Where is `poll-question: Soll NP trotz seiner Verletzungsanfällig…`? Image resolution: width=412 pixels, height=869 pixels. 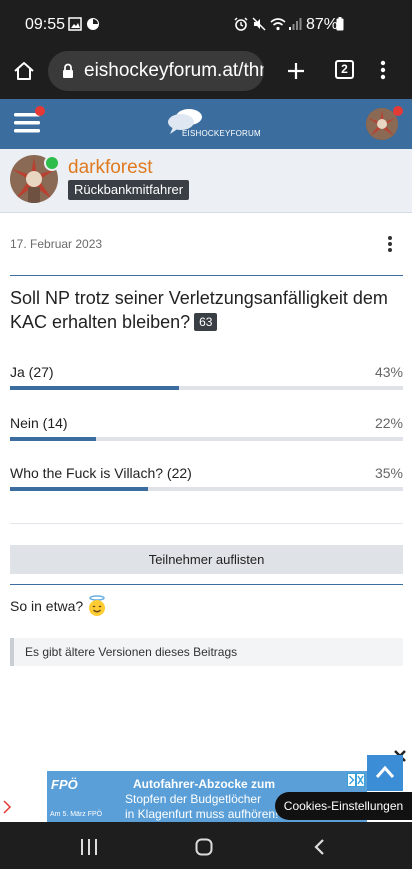
poll-question: Soll NP trotz seiner Verletzungsanfällig… is located at coordinates (207, 310).